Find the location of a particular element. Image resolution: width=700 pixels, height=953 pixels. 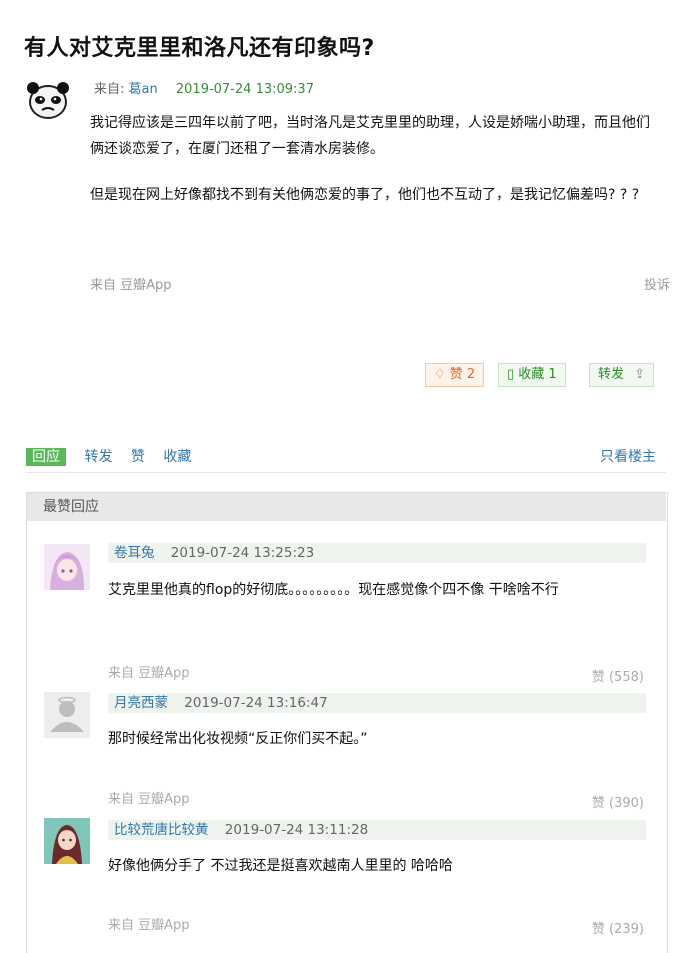

best-replies-header: 最赞回应 is located at coordinates (346, 507).